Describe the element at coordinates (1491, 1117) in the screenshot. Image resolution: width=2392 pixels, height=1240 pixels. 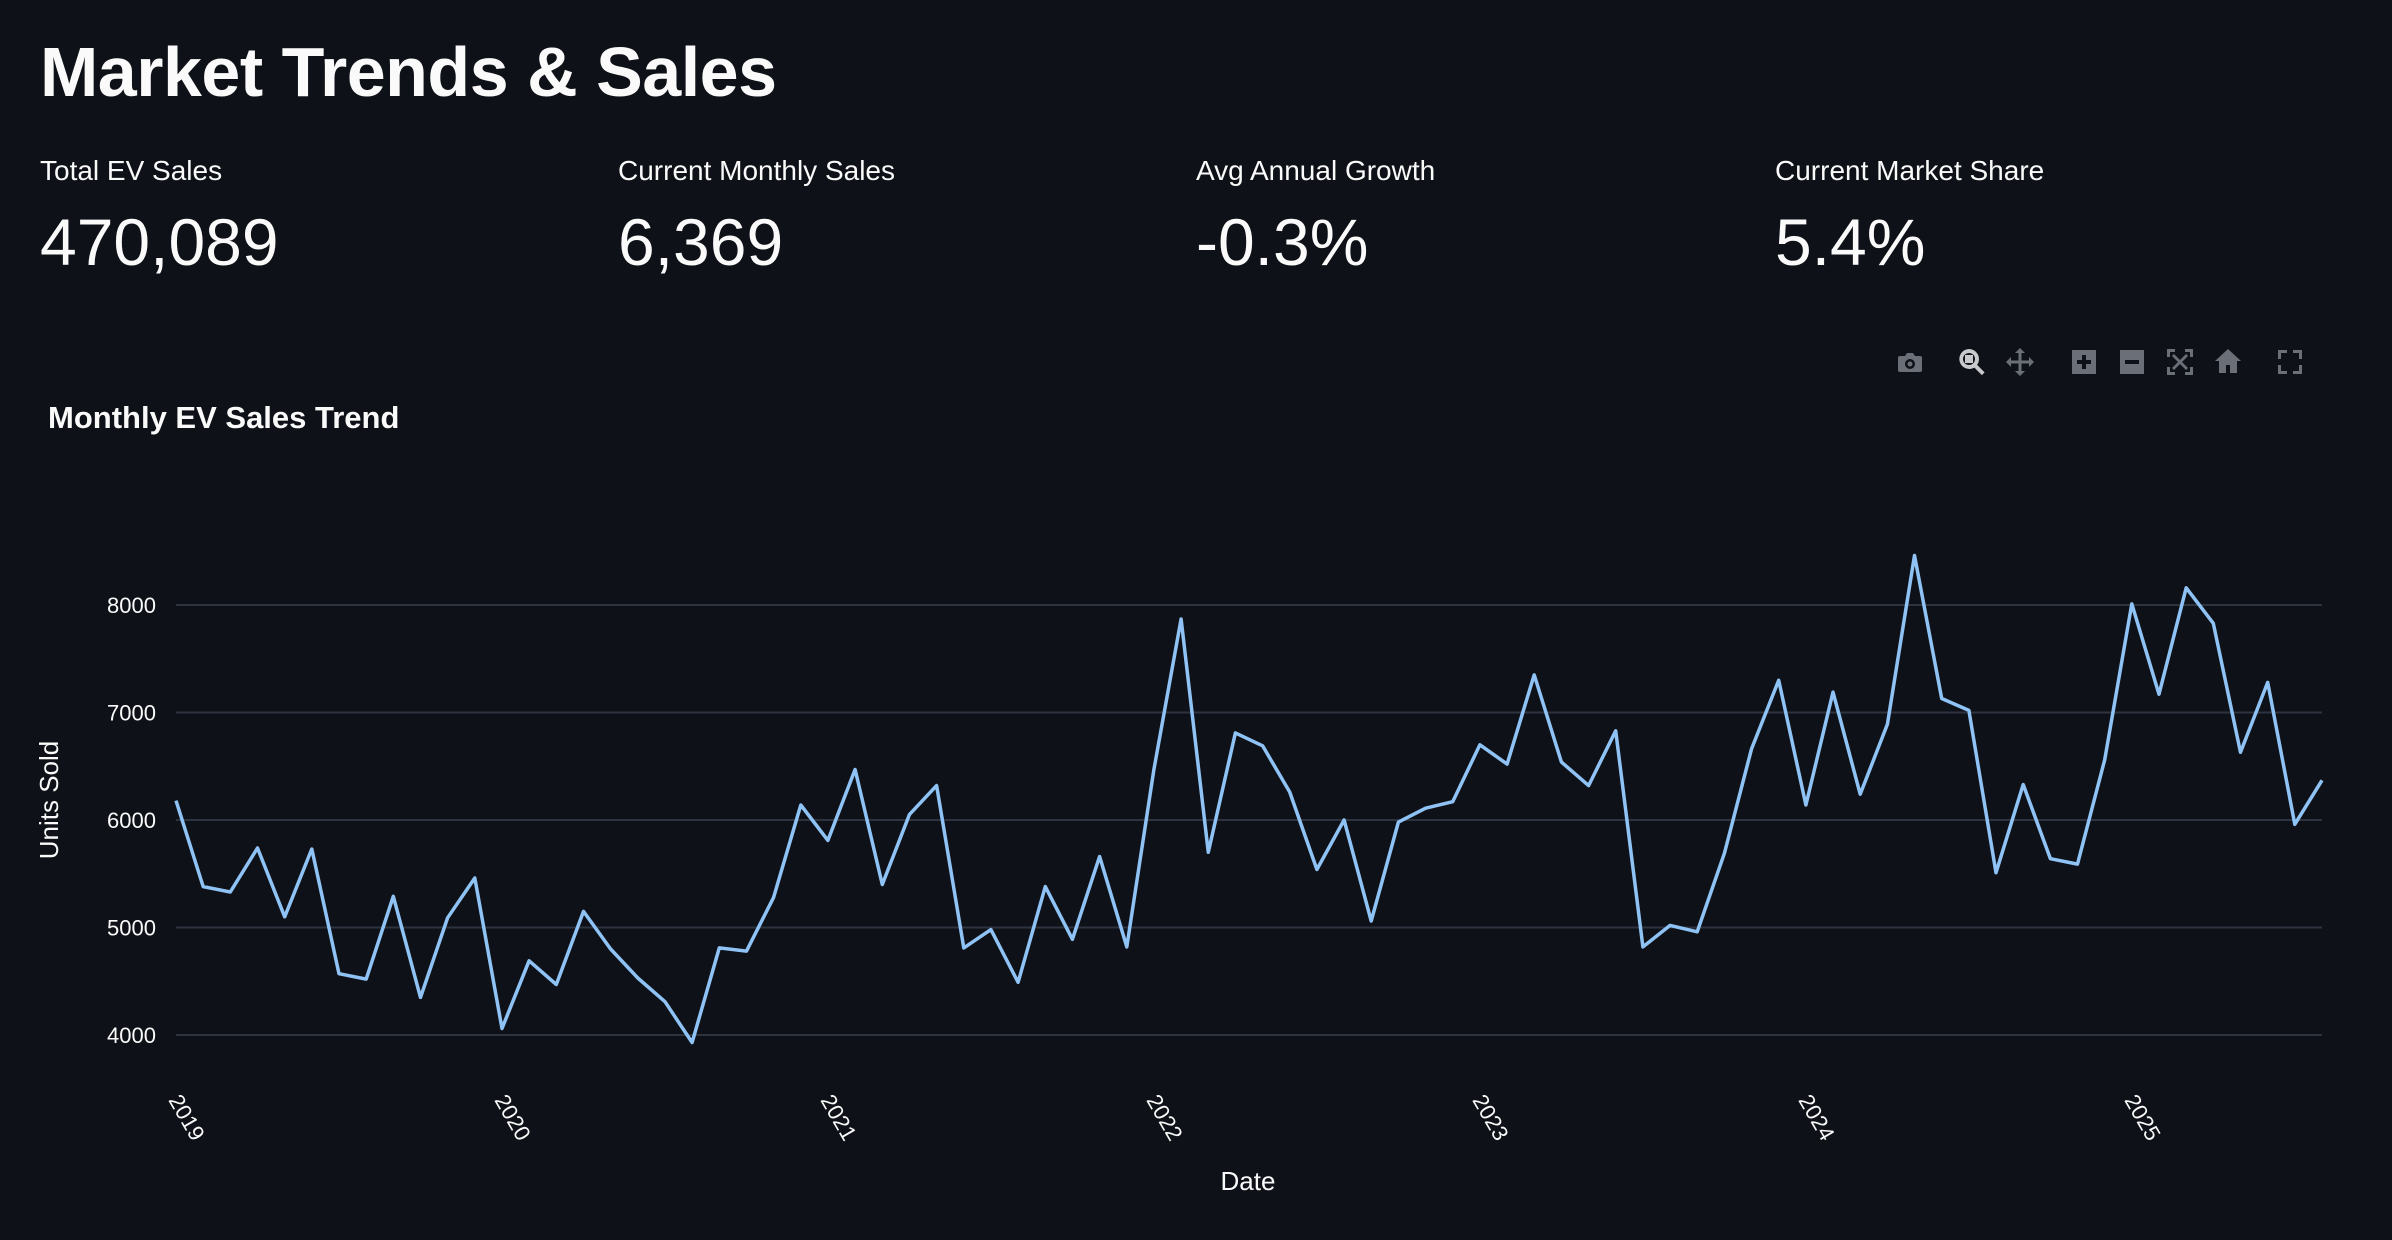
I see `x-tick-label: 2023` at that location.